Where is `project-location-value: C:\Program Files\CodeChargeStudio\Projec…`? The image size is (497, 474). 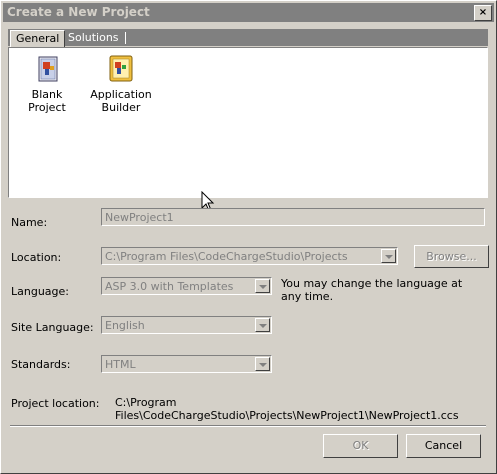 project-location-value: C:\Program Files\CodeChargeStudio\Projec… is located at coordinates (287, 409).